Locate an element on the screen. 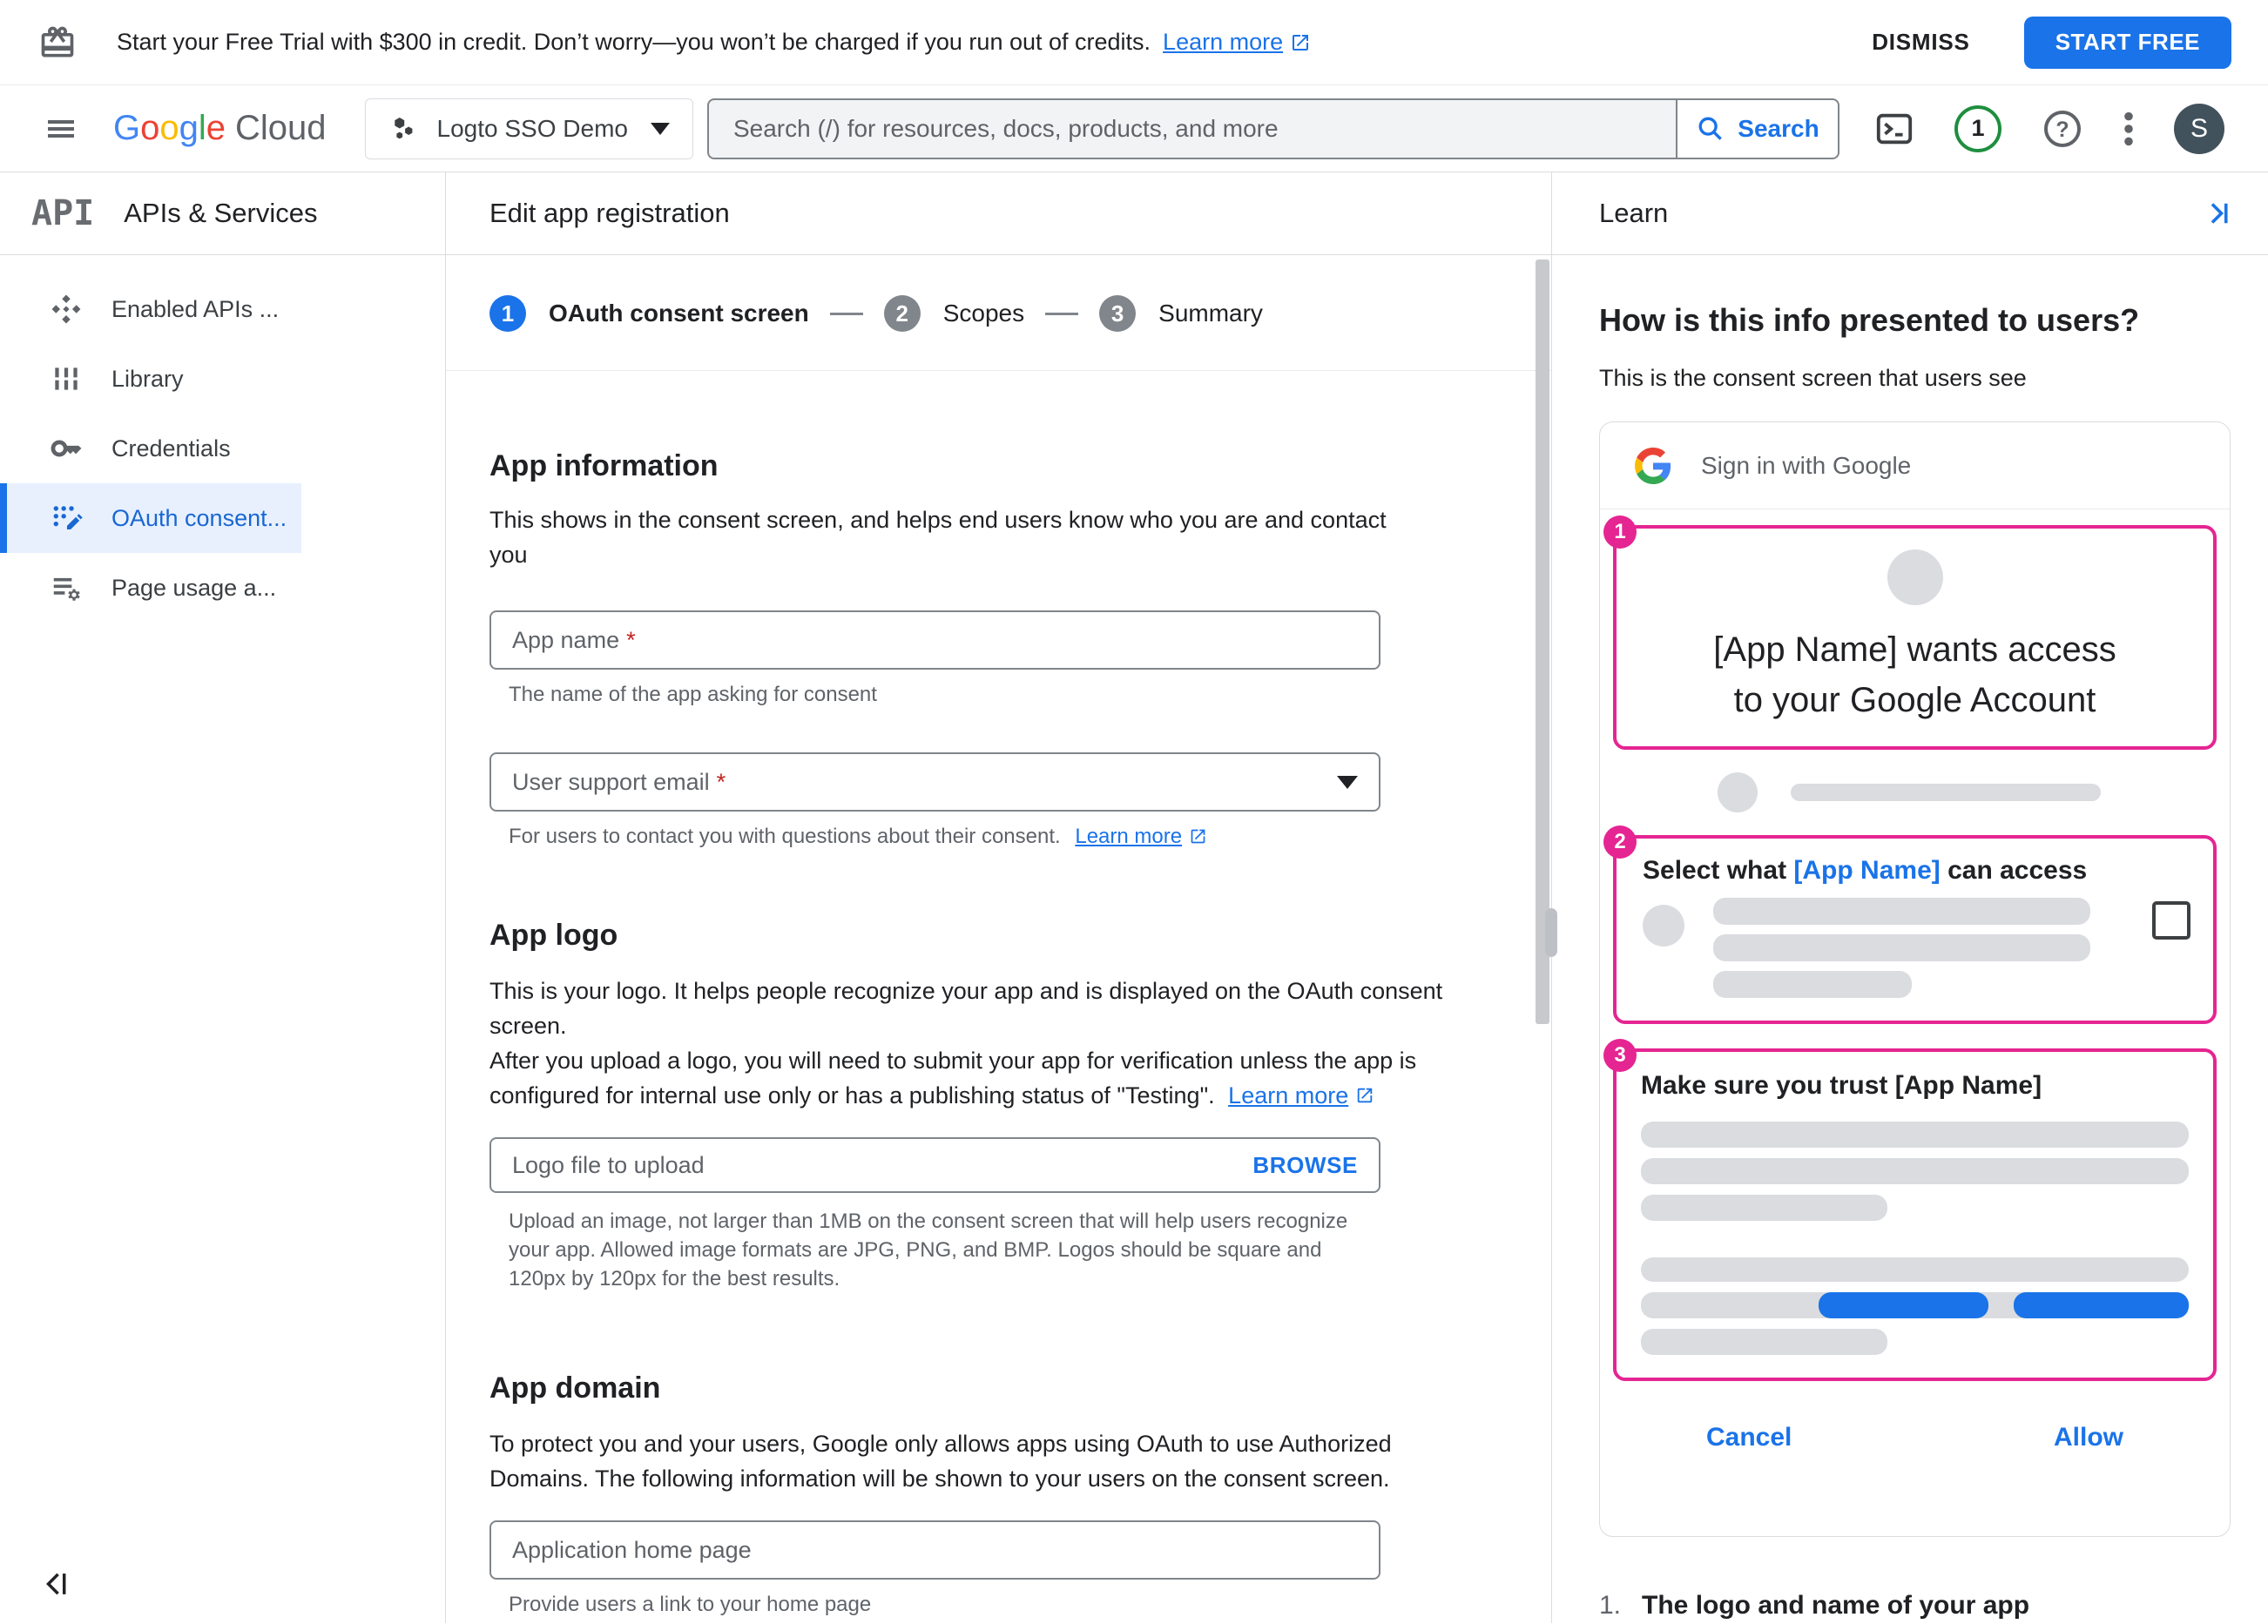  project-selector: Logto SSO Demo is located at coordinates (528, 128).